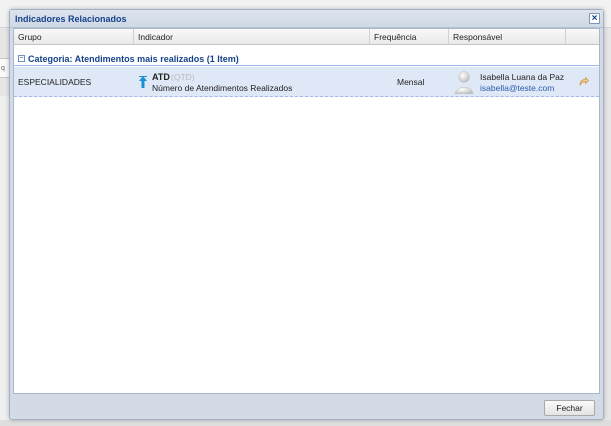 This screenshot has height=426, width=611. What do you see at coordinates (306, 19) in the screenshot?
I see `dialog-titlebar: Indicadores Relacionados ×` at bounding box center [306, 19].